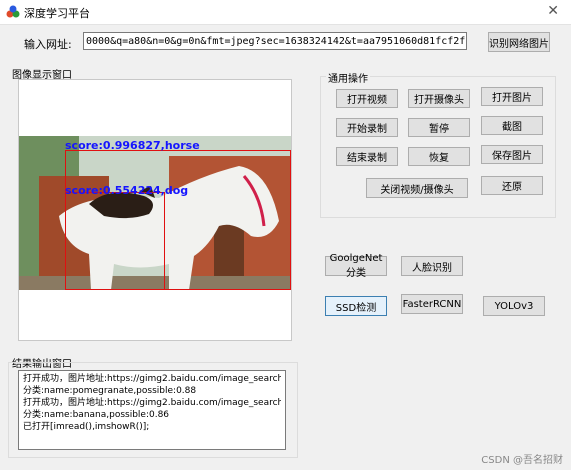 The width and height of the screenshot is (571, 470). What do you see at coordinates (439, 127) in the screenshot?
I see `pause-button: 暂停` at bounding box center [439, 127].